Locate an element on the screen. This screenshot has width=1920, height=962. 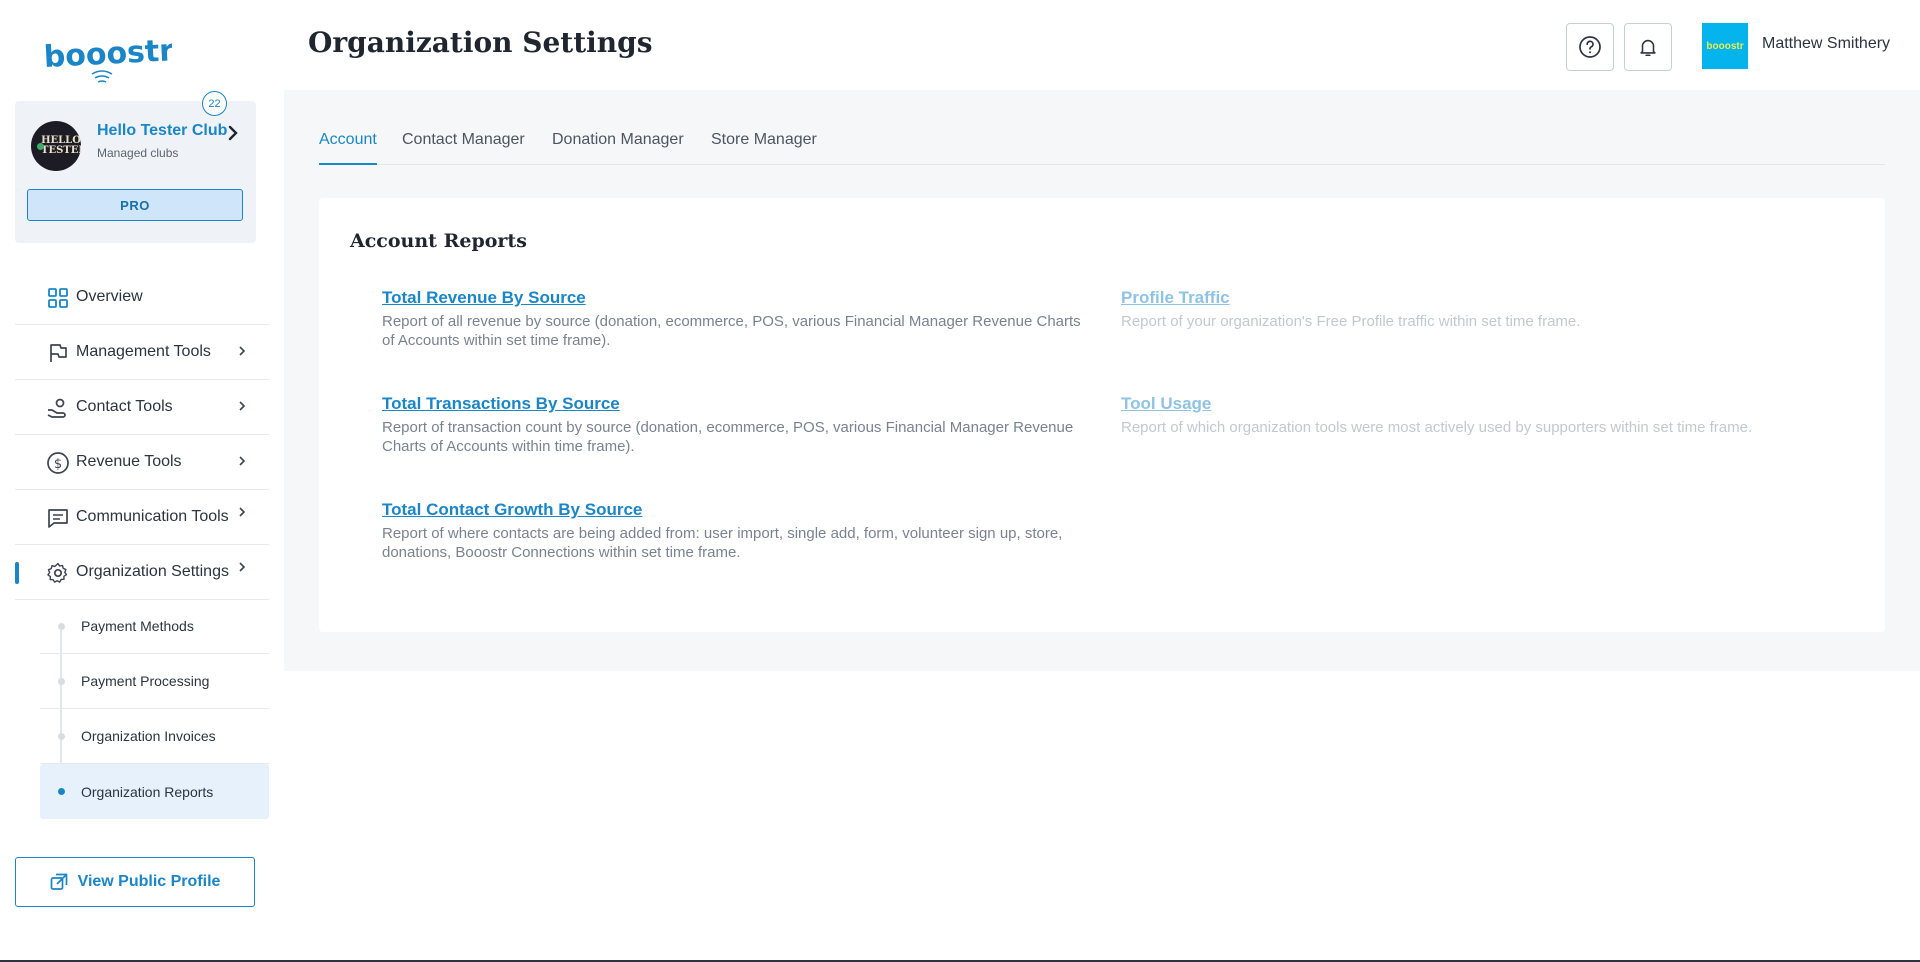
subnav-item-payment-processing: Payment Processing is located at coordinates (154, 681).